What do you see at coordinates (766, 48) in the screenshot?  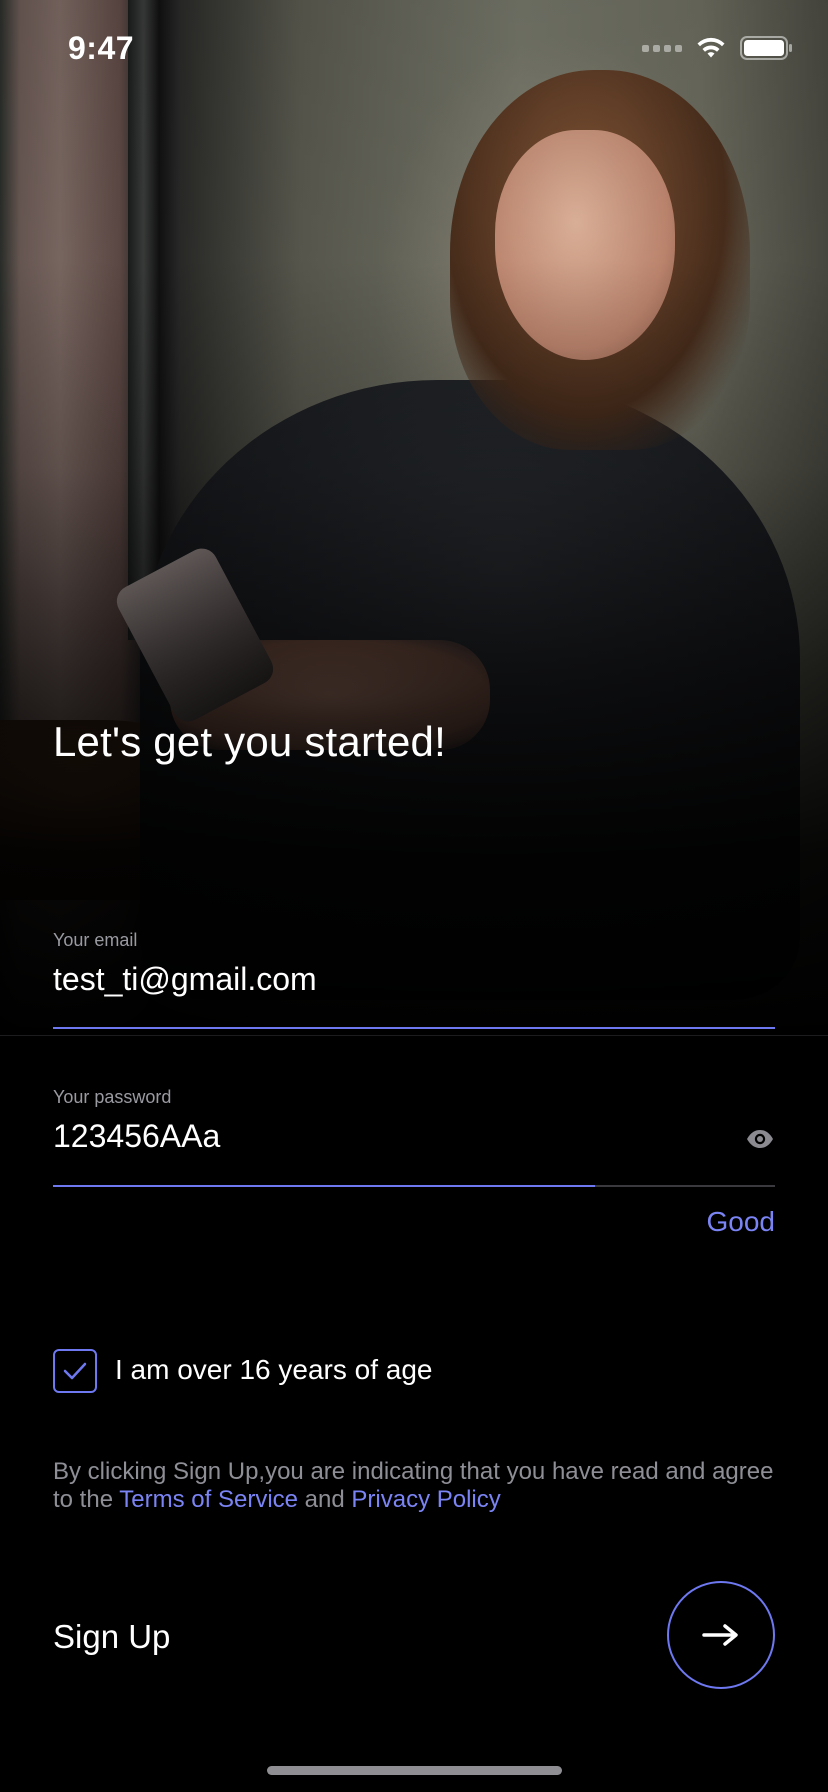 I see `battery-icon` at bounding box center [766, 48].